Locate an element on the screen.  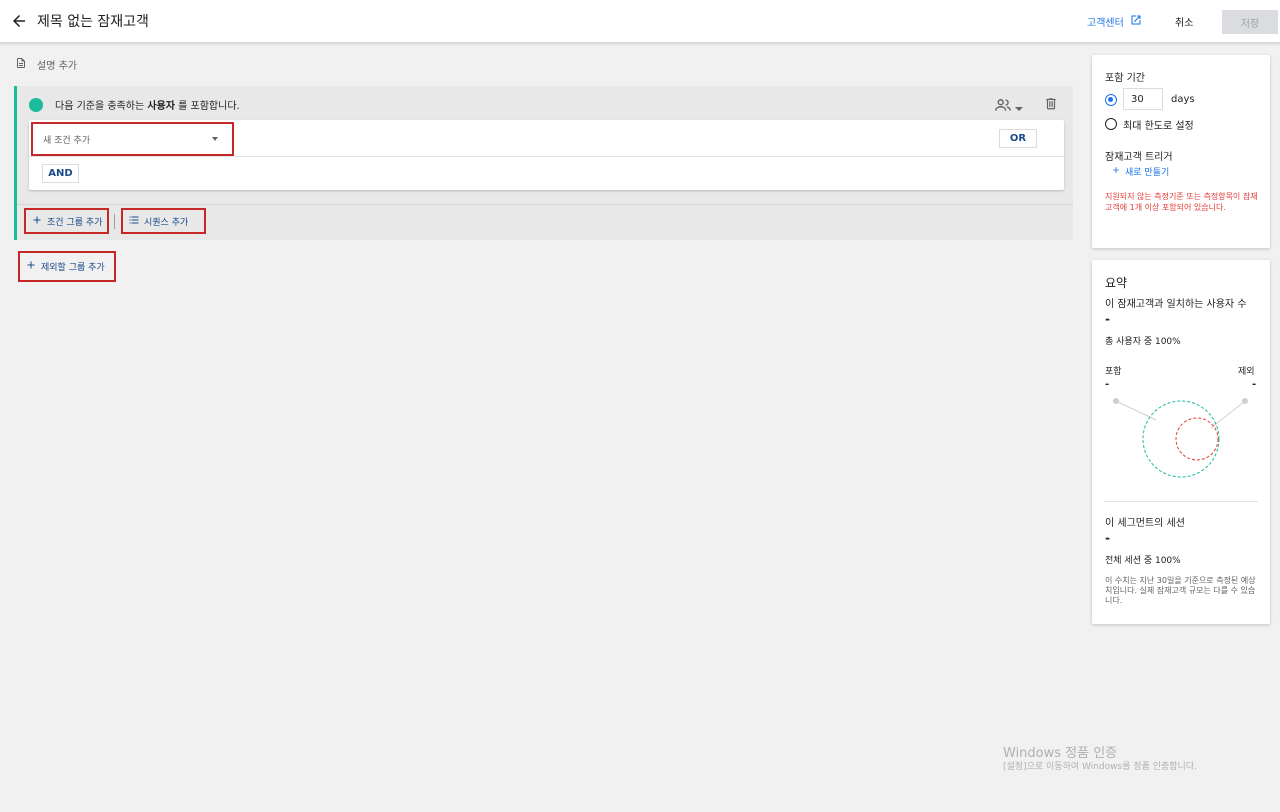
add-sequence-label: 시퀀스 추가 is located at coordinates (166, 222).